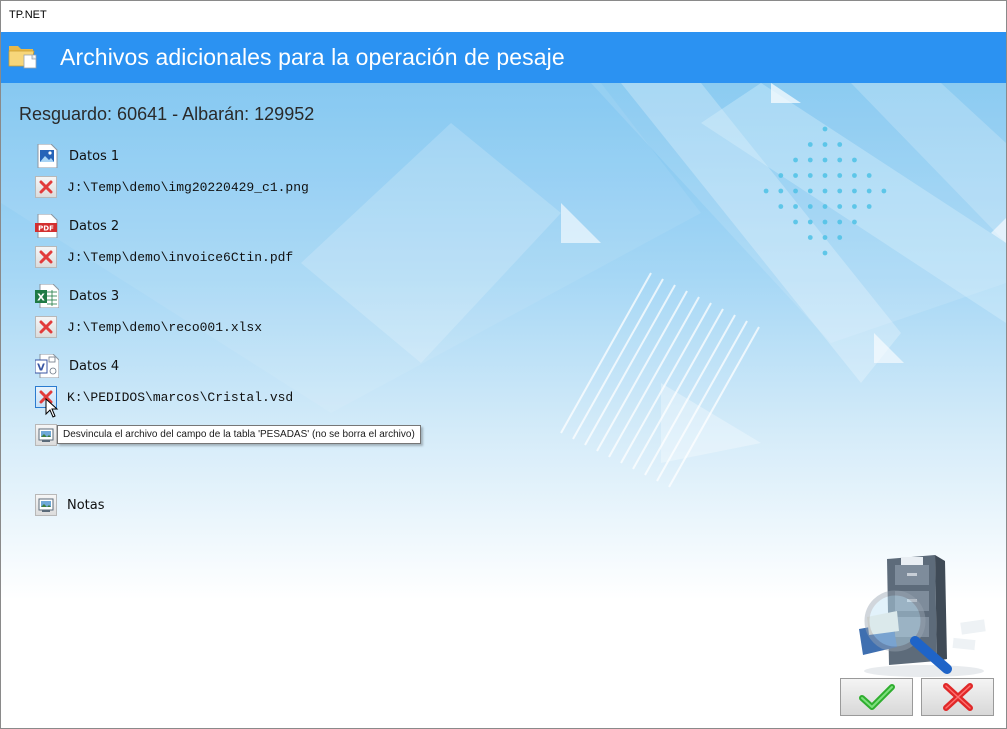  I want to click on title-bar: TP.NET, so click(503, 16).